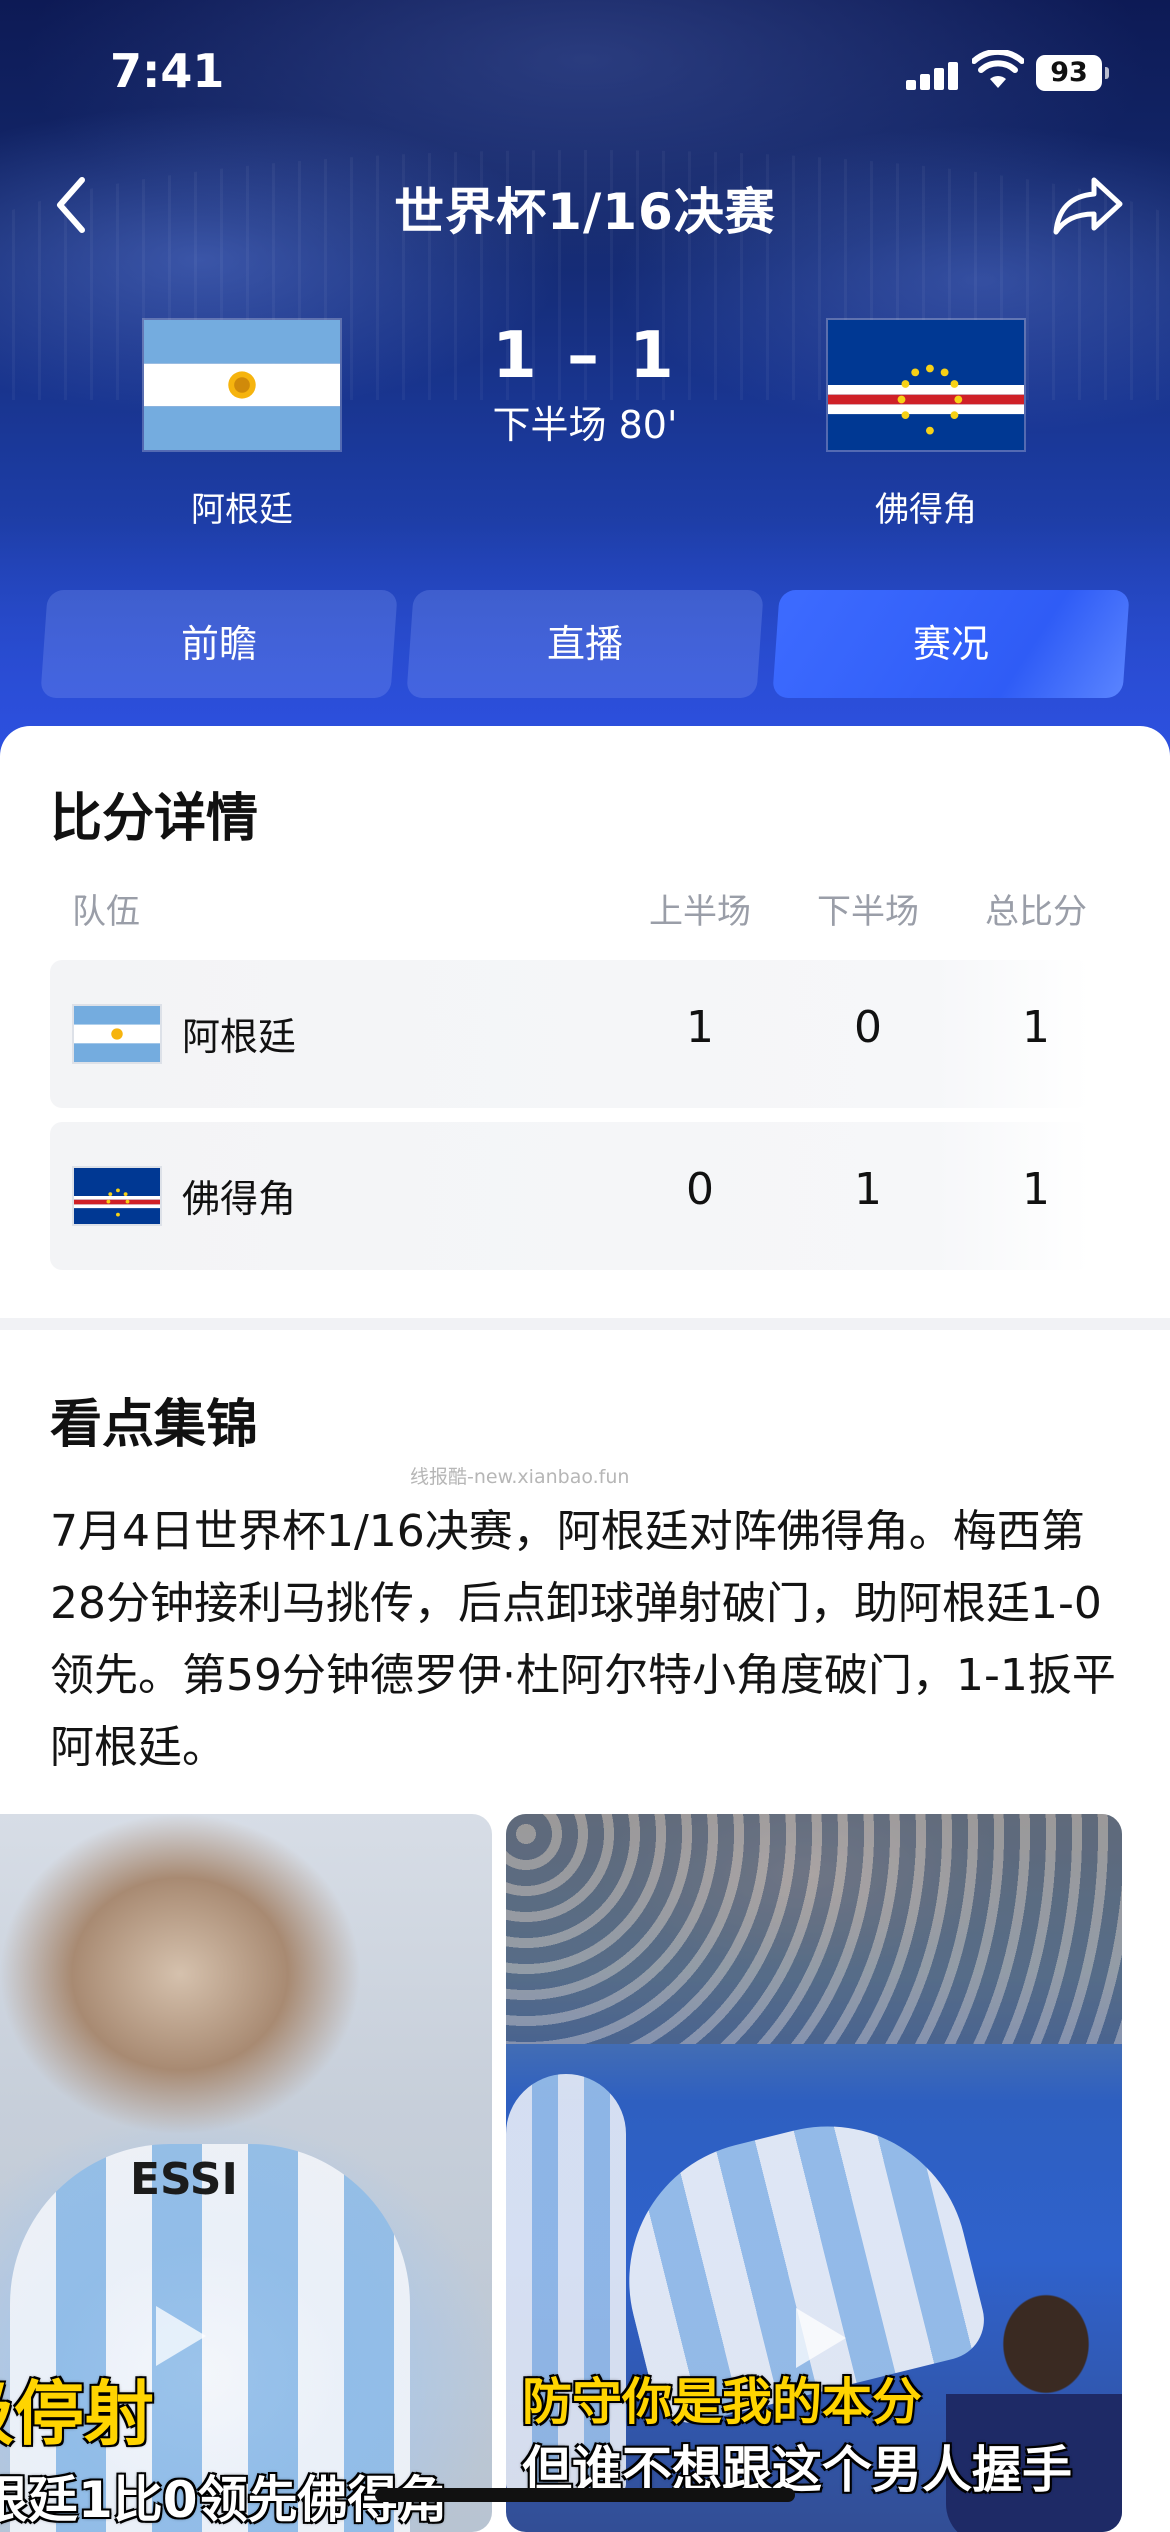 The height and width of the screenshot is (2532, 1170). What do you see at coordinates (1088, 205) in the screenshot?
I see `share-icon` at bounding box center [1088, 205].